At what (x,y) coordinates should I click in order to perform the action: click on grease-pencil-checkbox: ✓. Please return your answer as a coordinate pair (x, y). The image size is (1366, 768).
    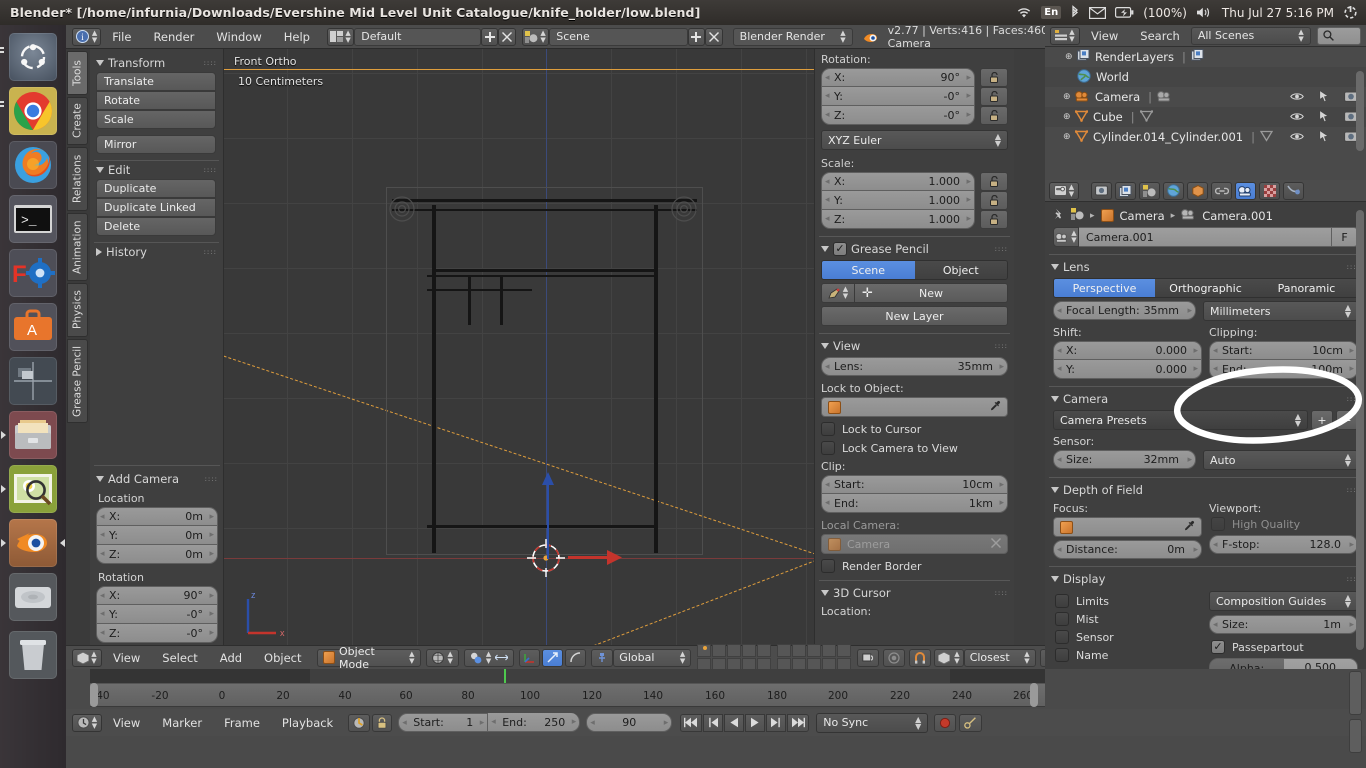
    Looking at the image, I should click on (840, 249).